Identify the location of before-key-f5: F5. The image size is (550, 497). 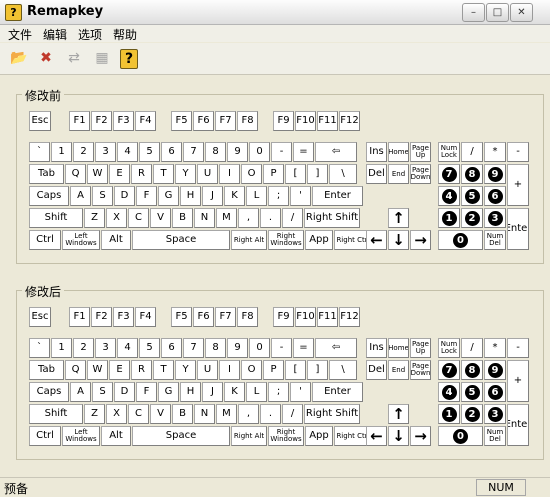
(181, 121).